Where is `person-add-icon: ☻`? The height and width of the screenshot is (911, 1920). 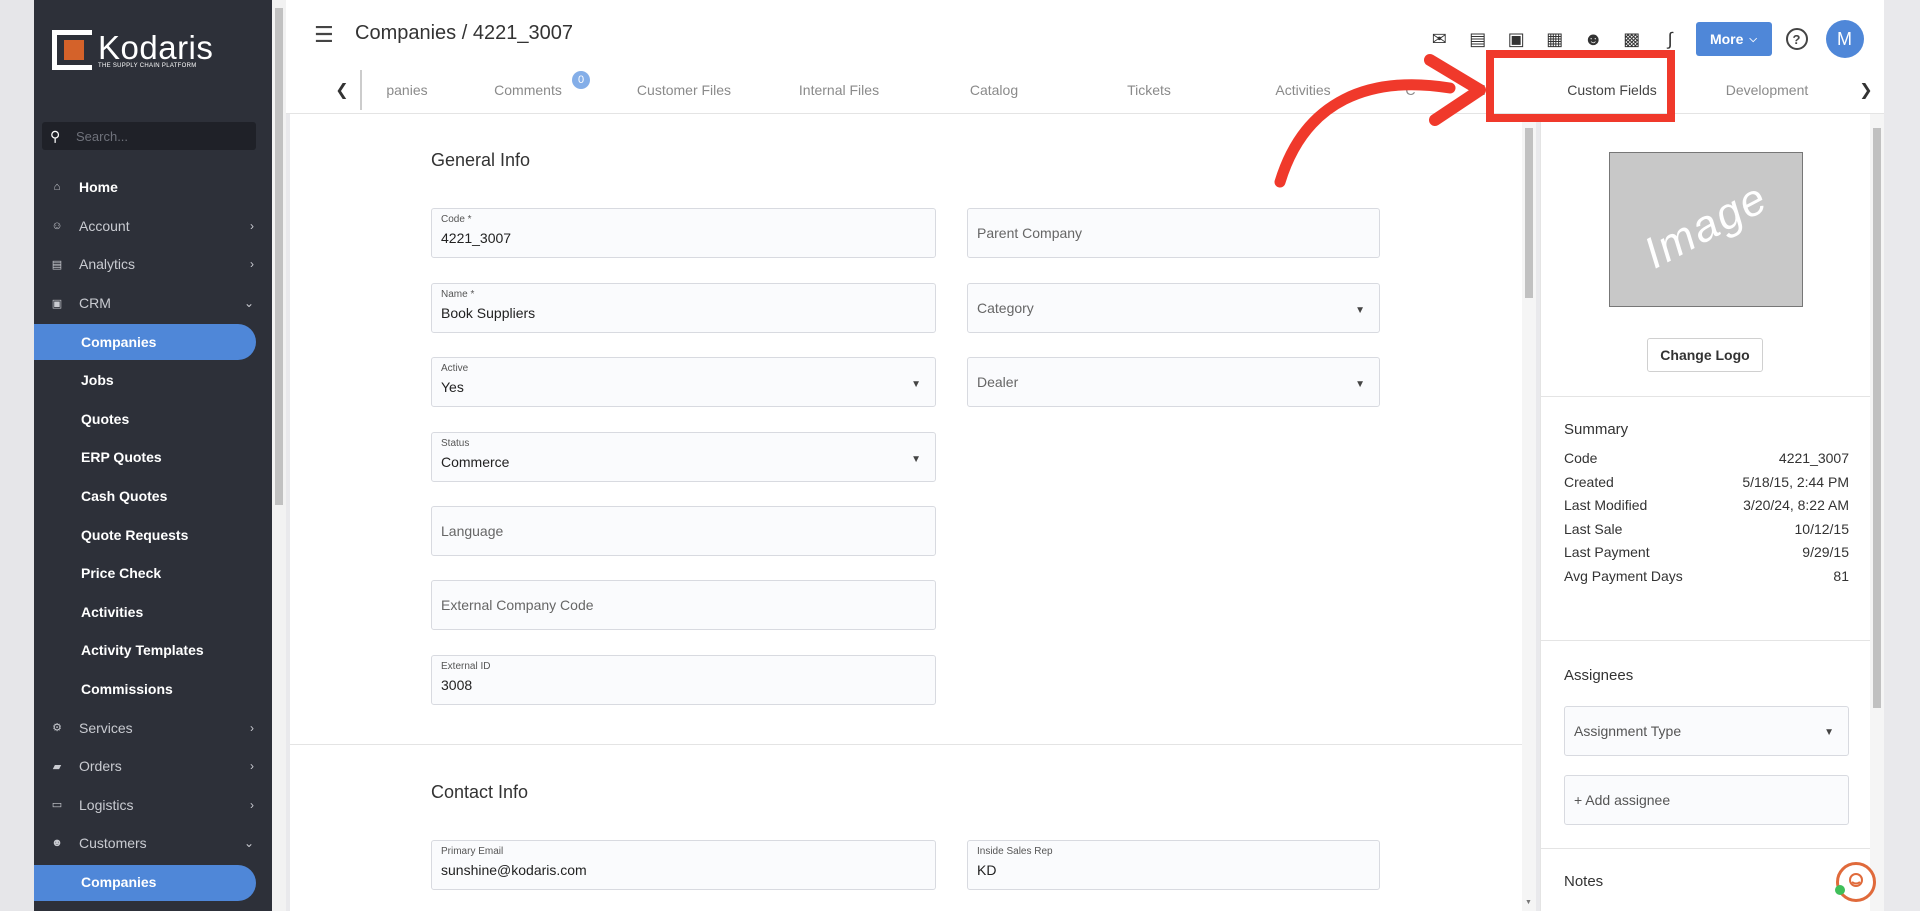 person-add-icon: ☻ is located at coordinates (1593, 39).